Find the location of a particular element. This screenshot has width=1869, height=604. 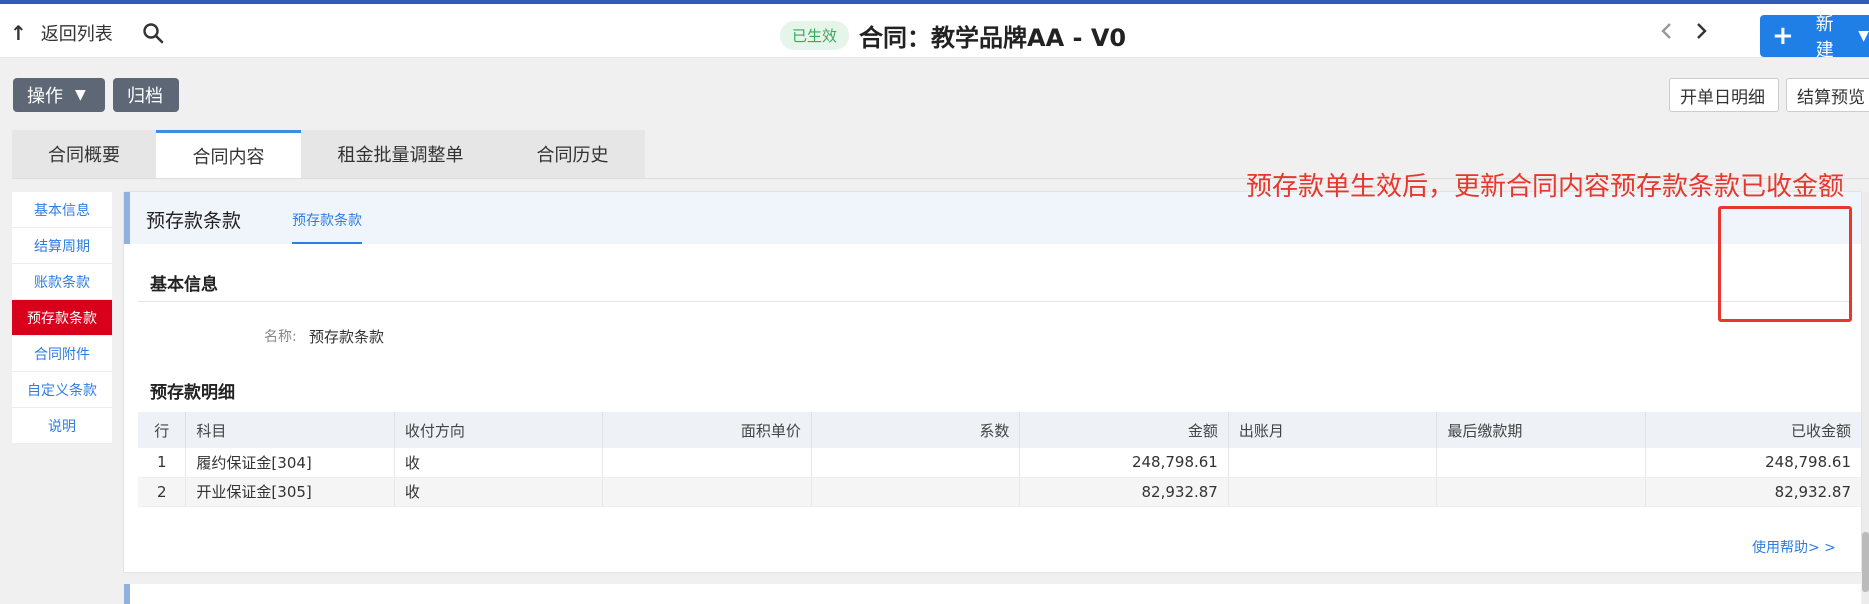

column-header-direction: 收付方向 is located at coordinates (498, 430).